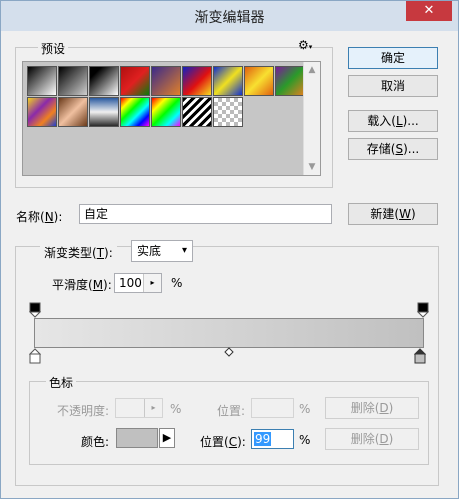 The image size is (459, 499). What do you see at coordinates (104, 112) in the screenshot?
I see `preset-swatch-chrome` at bounding box center [104, 112].